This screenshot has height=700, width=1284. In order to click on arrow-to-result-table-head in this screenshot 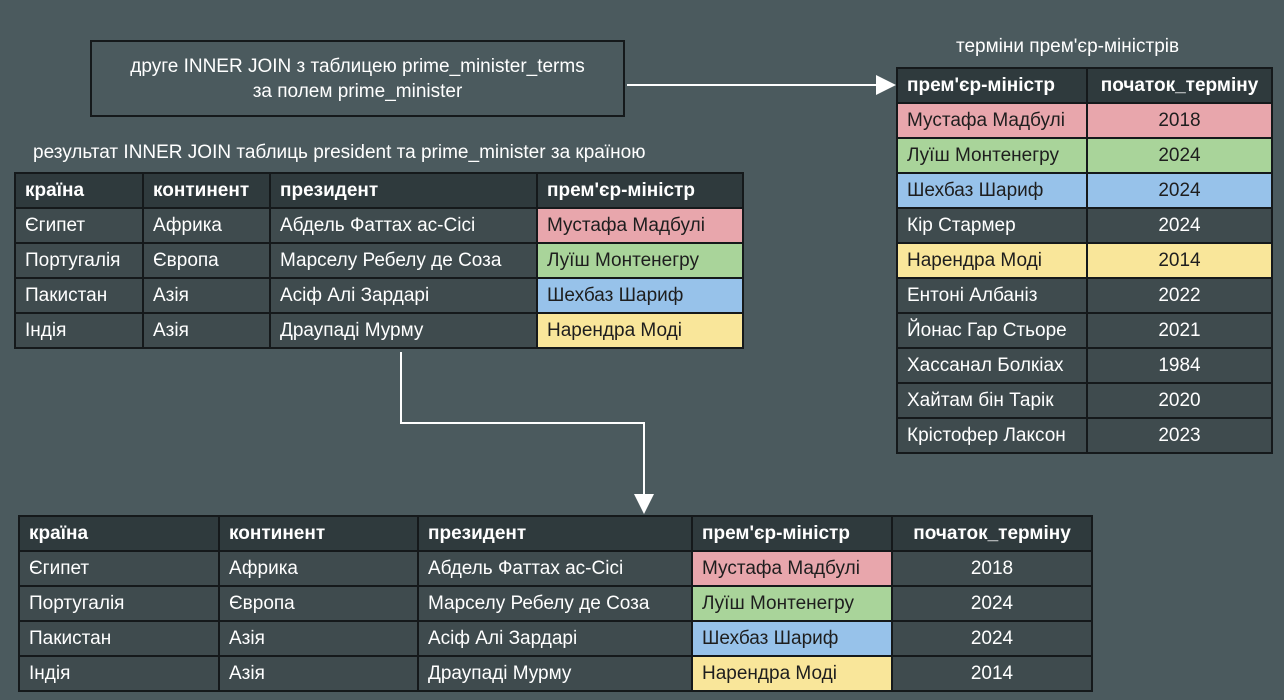, I will do `click(644, 504)`.